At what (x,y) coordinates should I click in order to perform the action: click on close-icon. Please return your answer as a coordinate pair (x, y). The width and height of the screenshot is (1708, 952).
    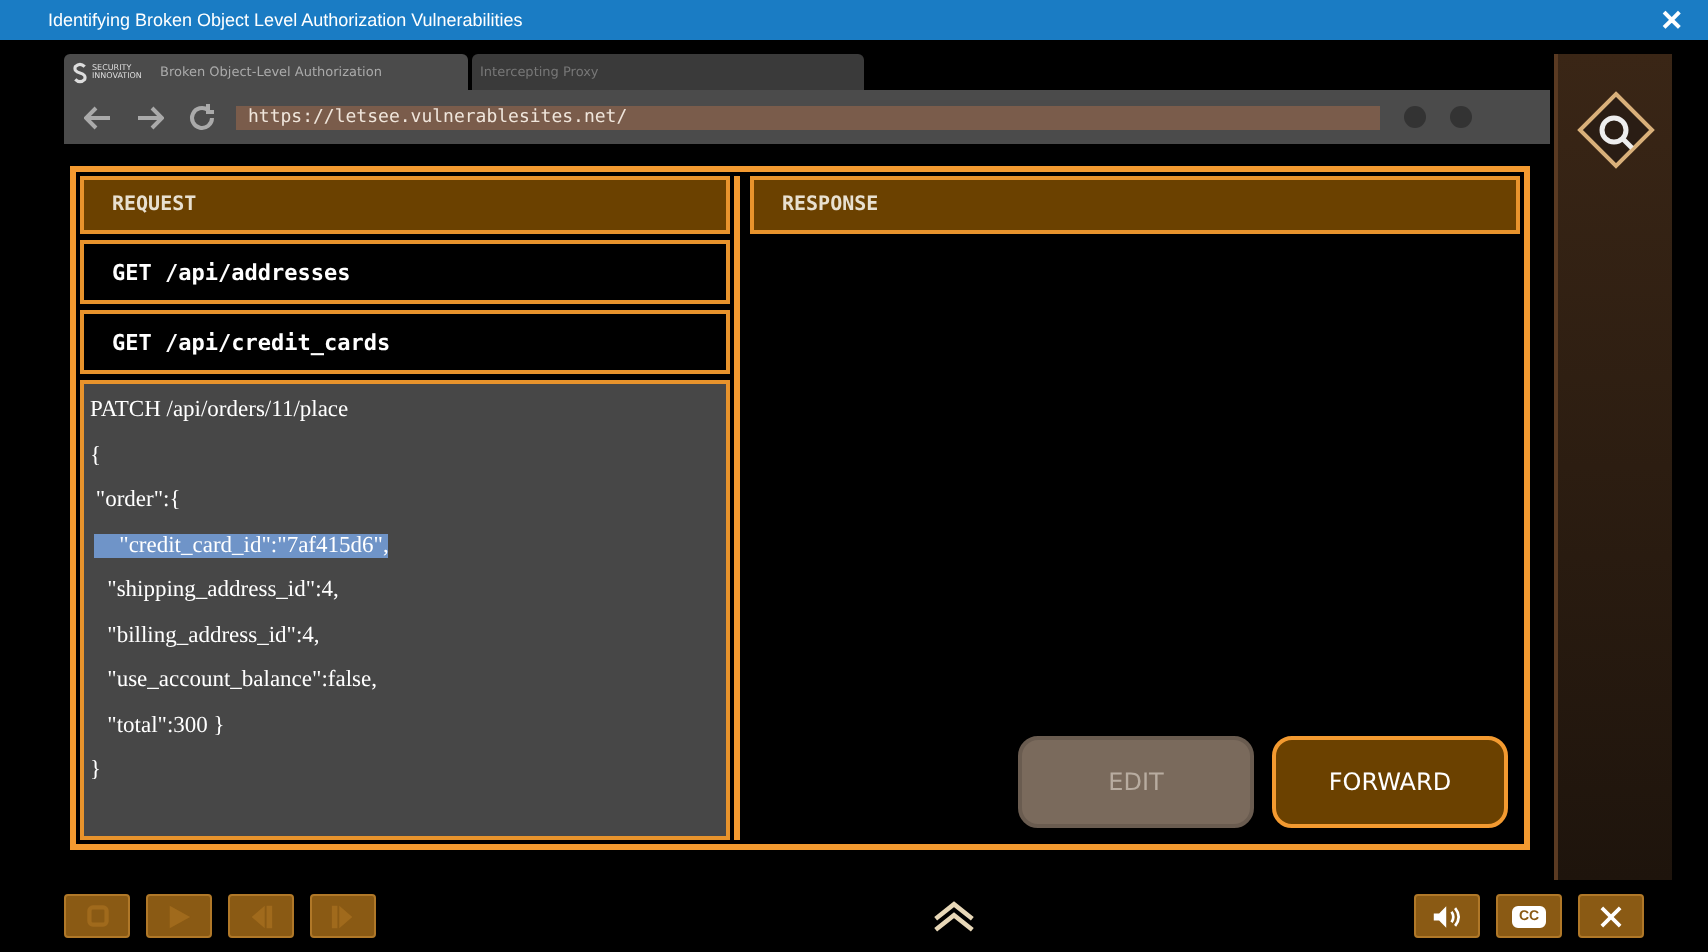
    Looking at the image, I should click on (1611, 916).